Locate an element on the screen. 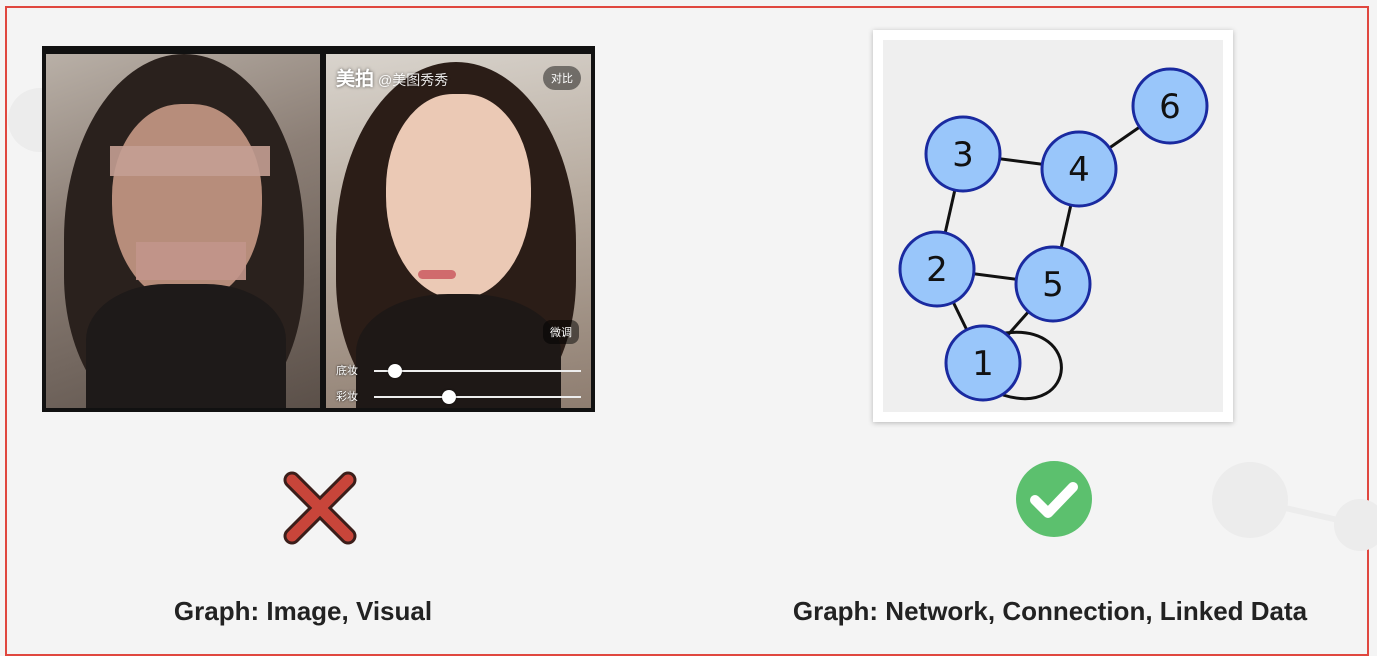  color-slider: 彩妆 is located at coordinates (458, 397).